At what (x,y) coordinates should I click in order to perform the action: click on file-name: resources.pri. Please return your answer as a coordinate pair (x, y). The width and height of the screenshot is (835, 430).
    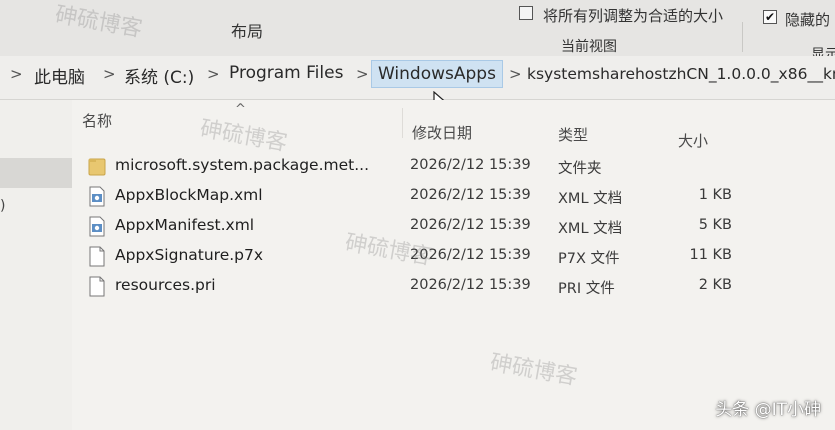
    Looking at the image, I should click on (165, 285).